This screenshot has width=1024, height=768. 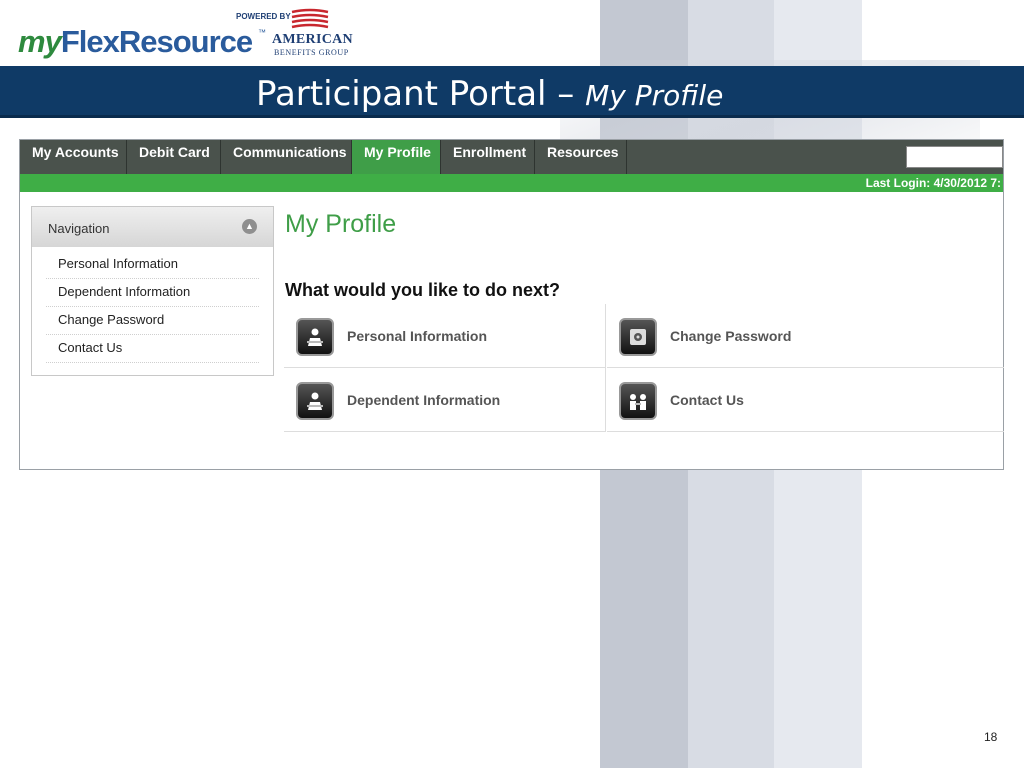 I want to click on nav-item-dependent-information: Dependent Information, so click(x=152, y=293).